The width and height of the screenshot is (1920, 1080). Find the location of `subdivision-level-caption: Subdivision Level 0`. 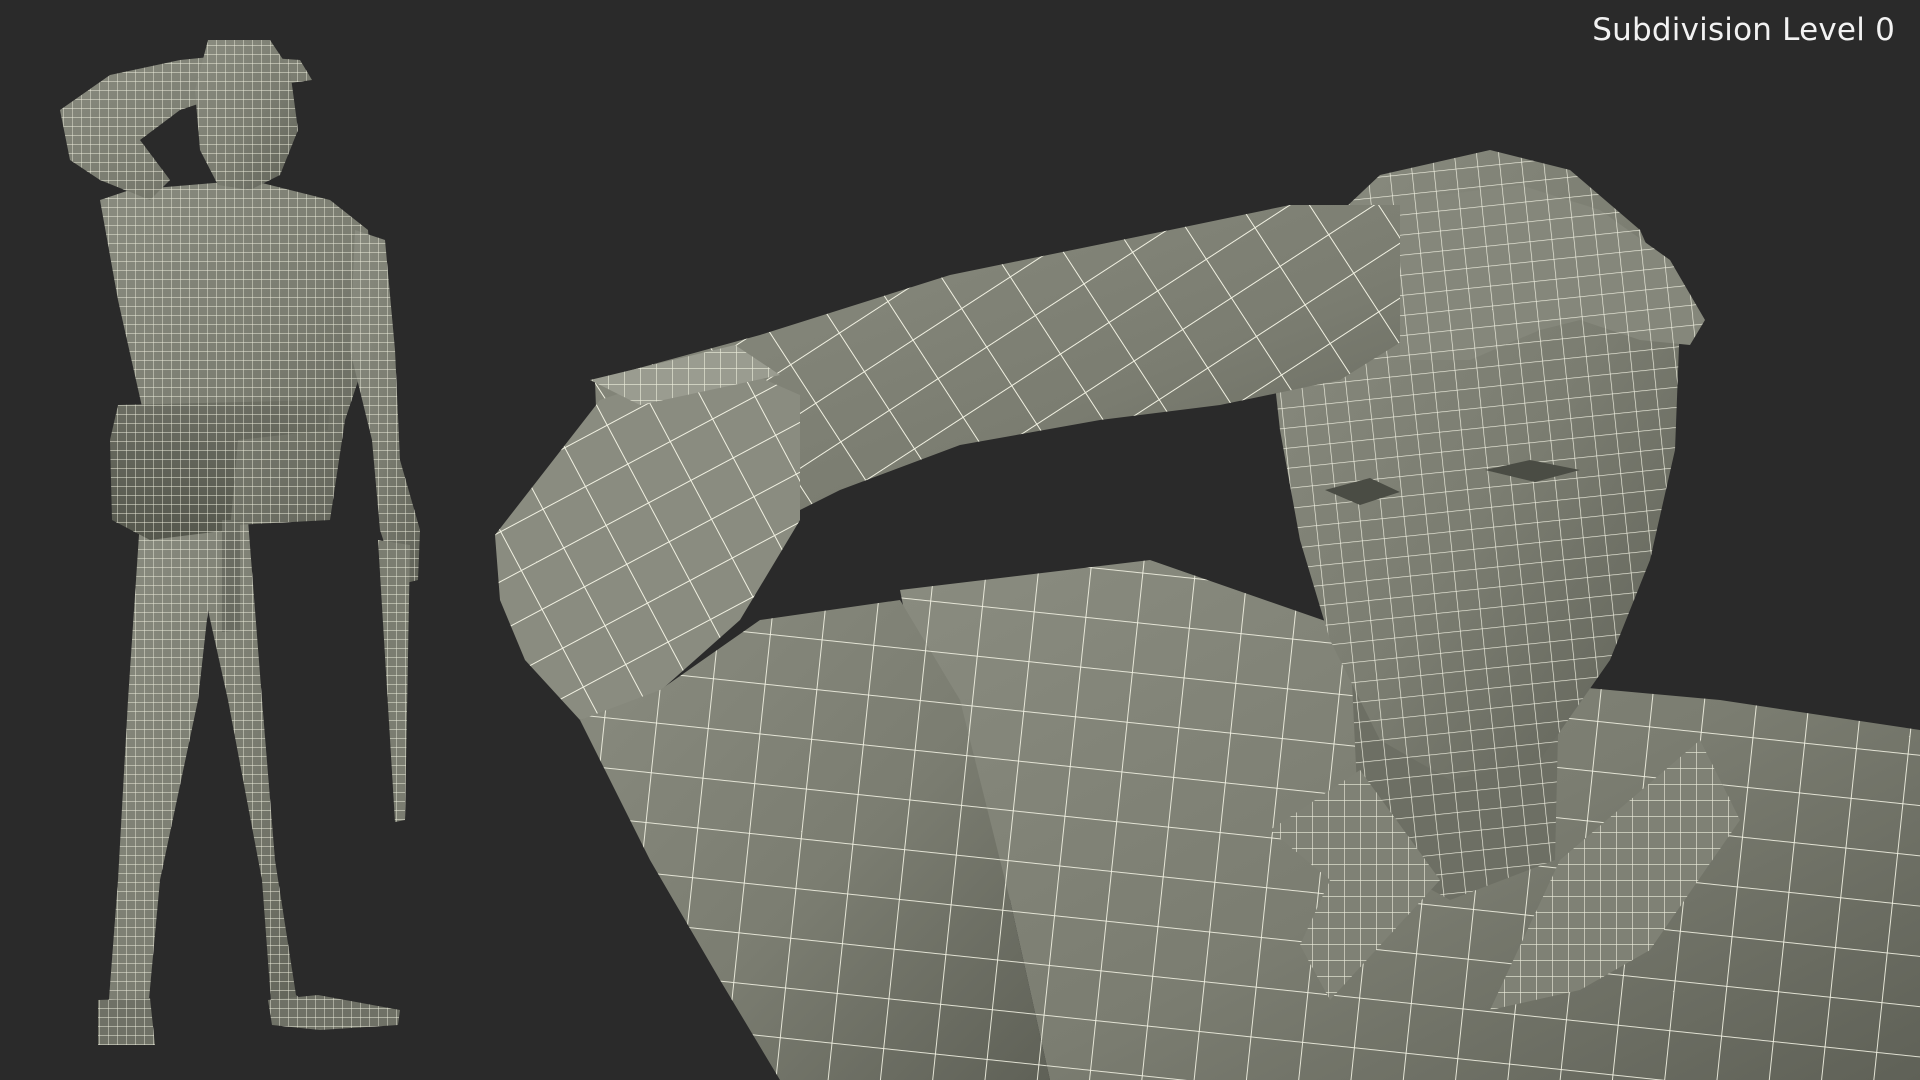

subdivision-level-caption: Subdivision Level 0 is located at coordinates (1743, 30).